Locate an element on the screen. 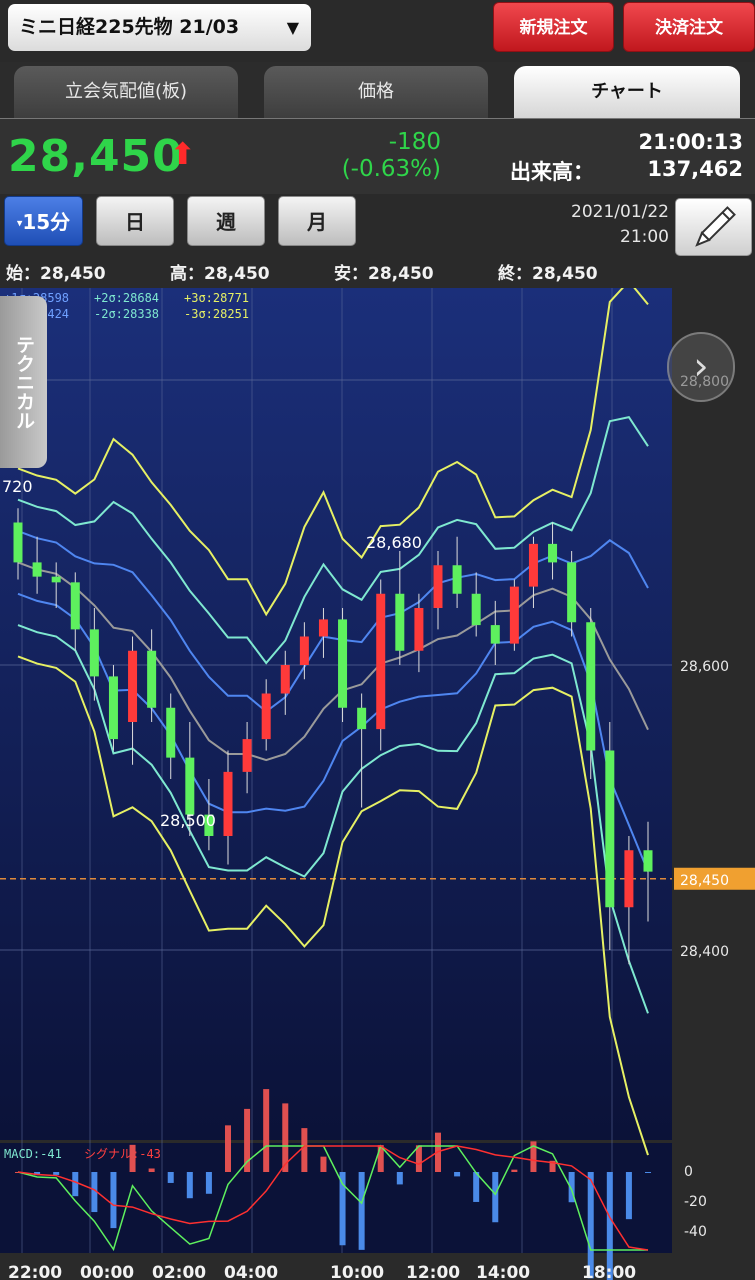 Image resolution: width=755 pixels, height=1280 pixels. interval-15min-label: 15分 is located at coordinates (46, 222).